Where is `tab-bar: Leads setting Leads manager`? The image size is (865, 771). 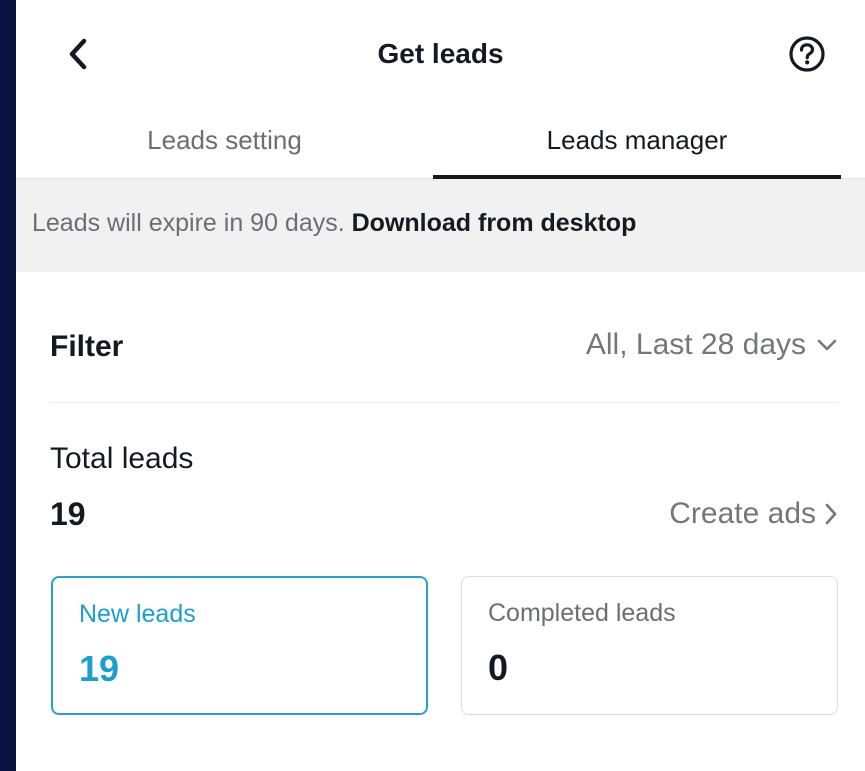
tab-bar: Leads setting Leads manager is located at coordinates (440, 144).